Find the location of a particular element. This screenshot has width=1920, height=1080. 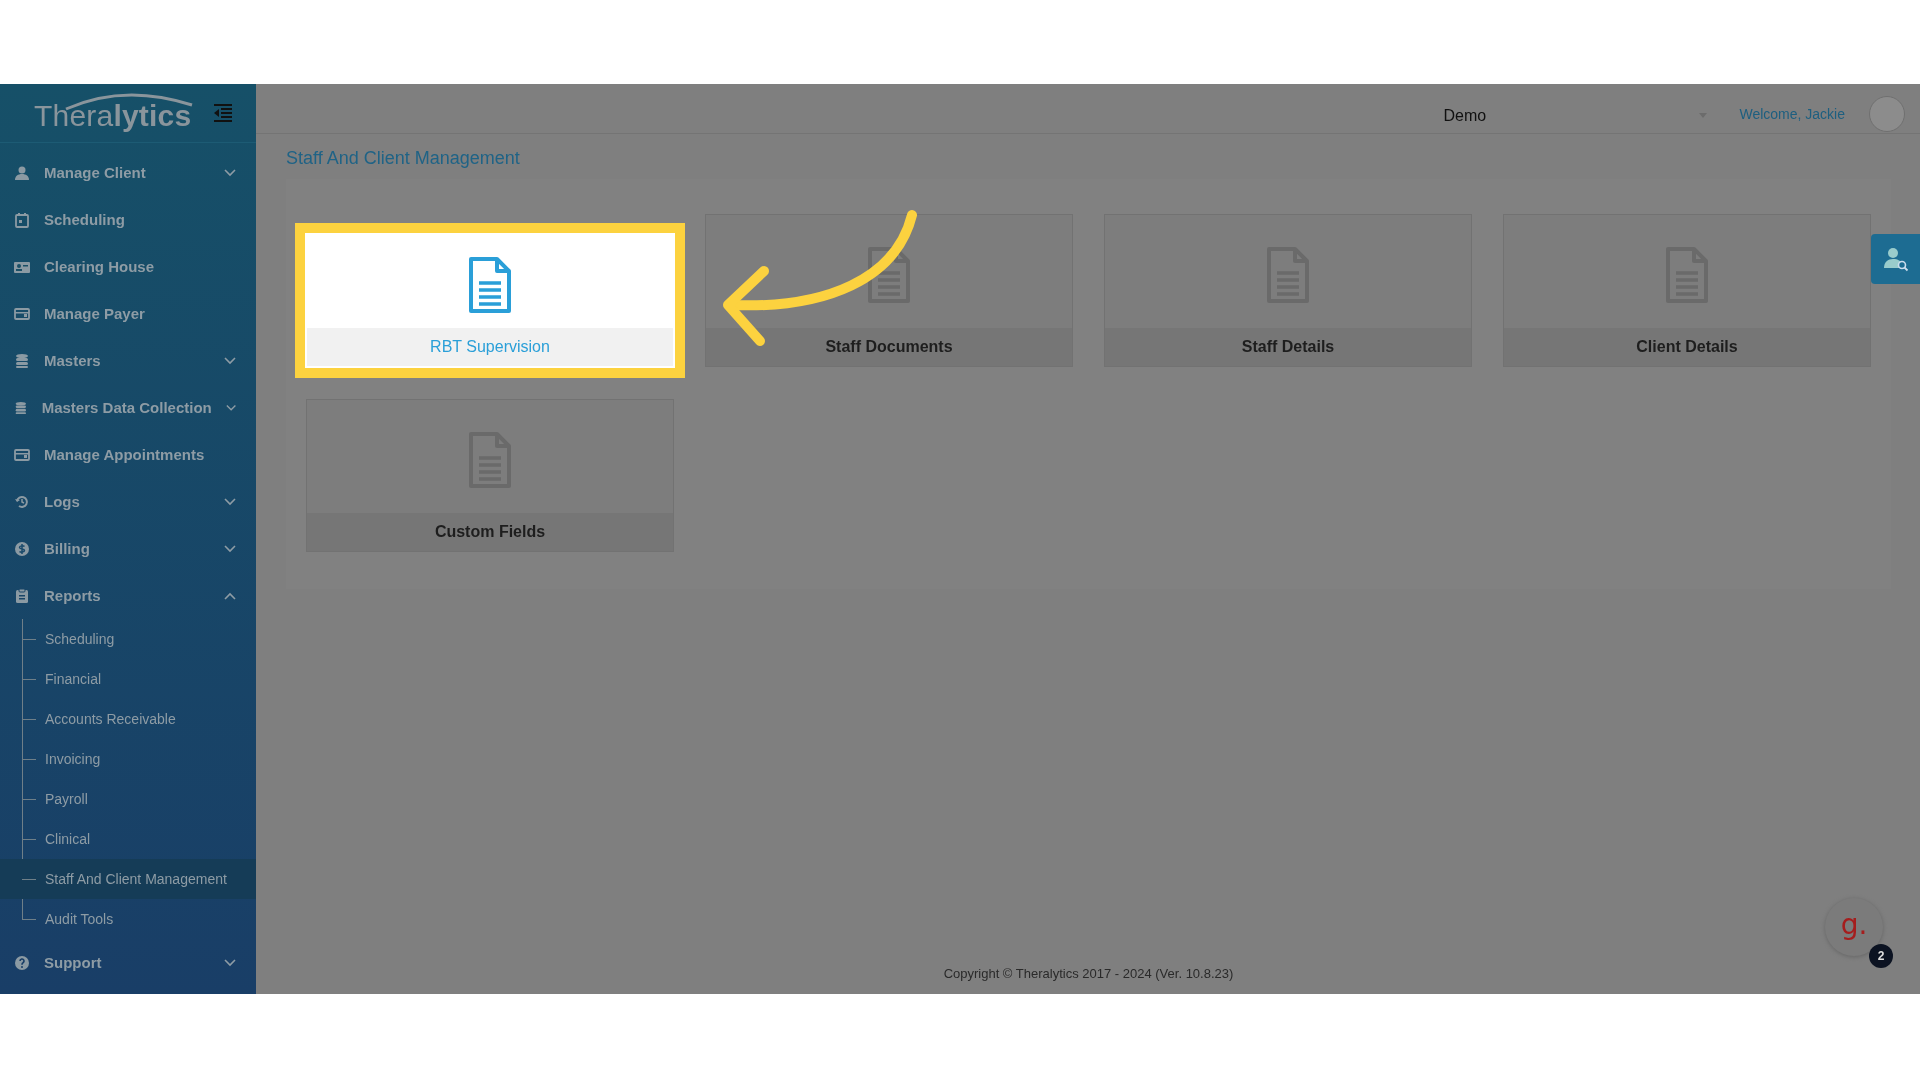

sidebar-item: Clearing House is located at coordinates (128, 266).